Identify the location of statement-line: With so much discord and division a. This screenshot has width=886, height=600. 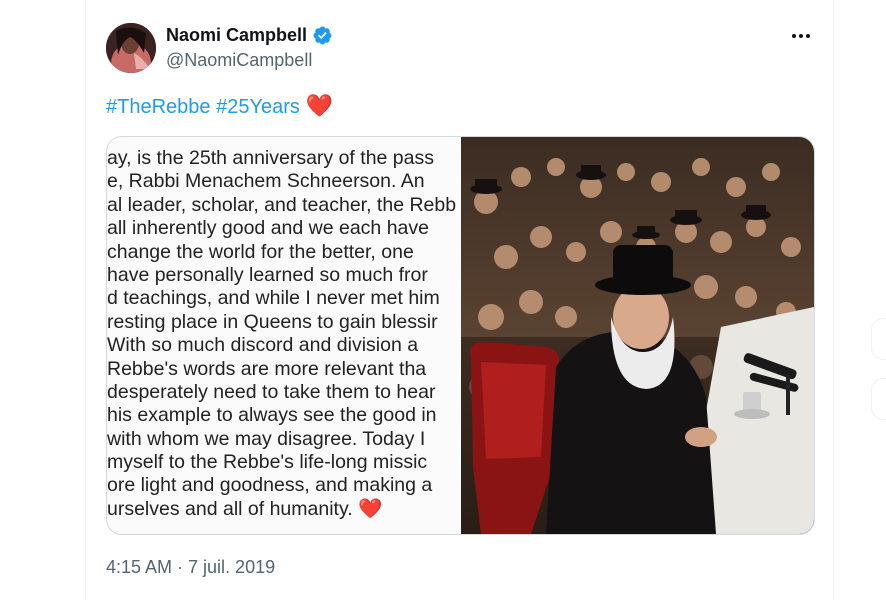
(263, 345).